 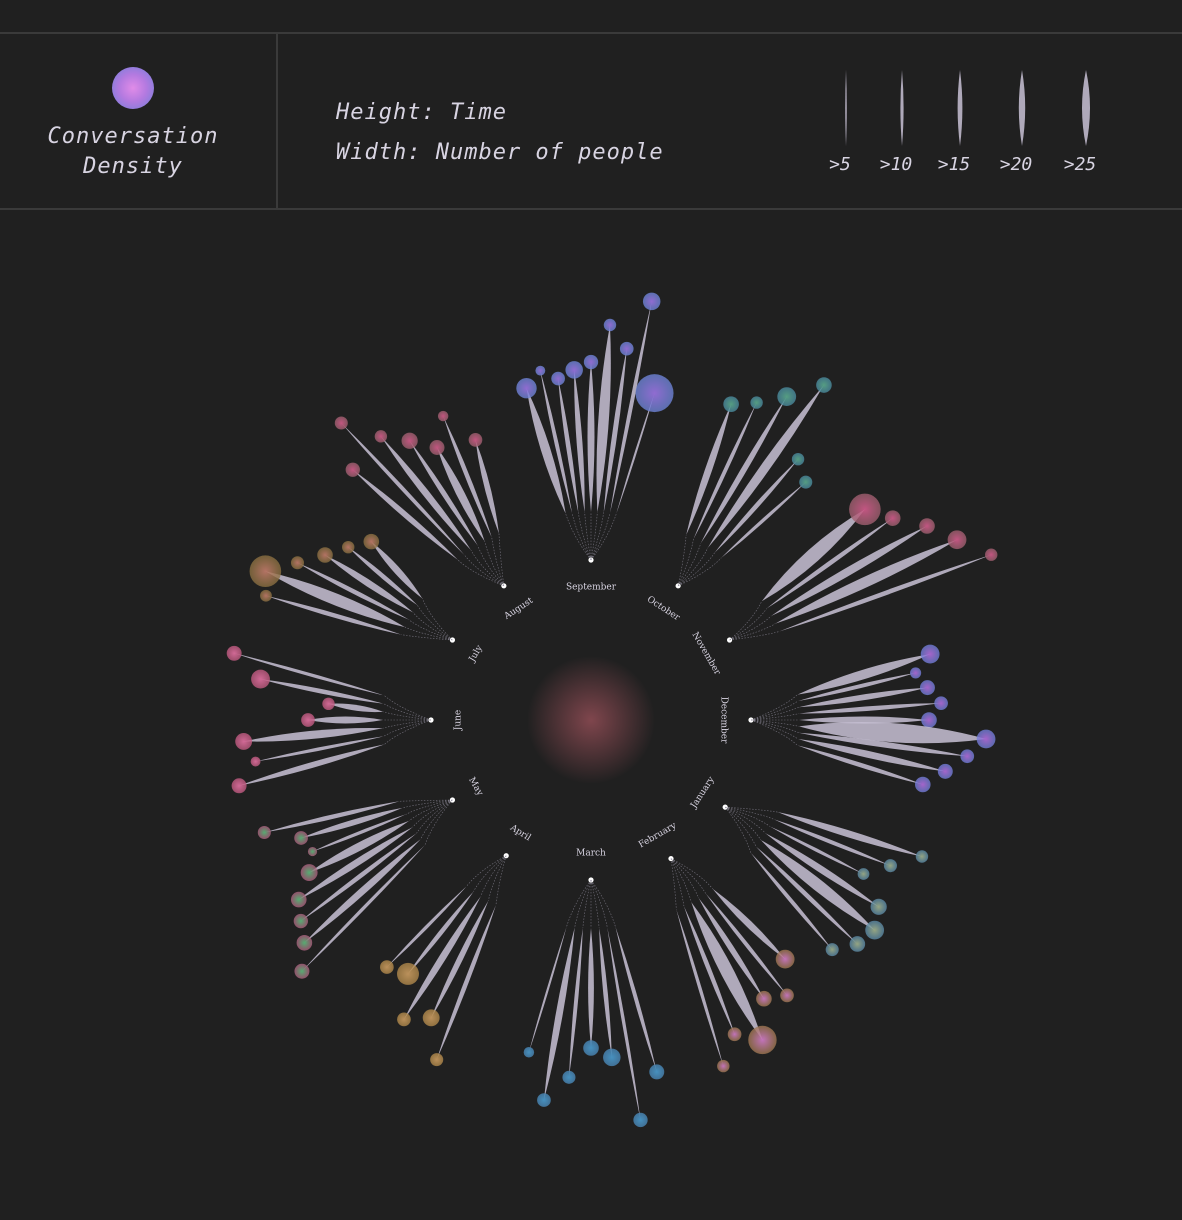 What do you see at coordinates (459, 721) in the screenshot?
I see `month-label: June` at bounding box center [459, 721].